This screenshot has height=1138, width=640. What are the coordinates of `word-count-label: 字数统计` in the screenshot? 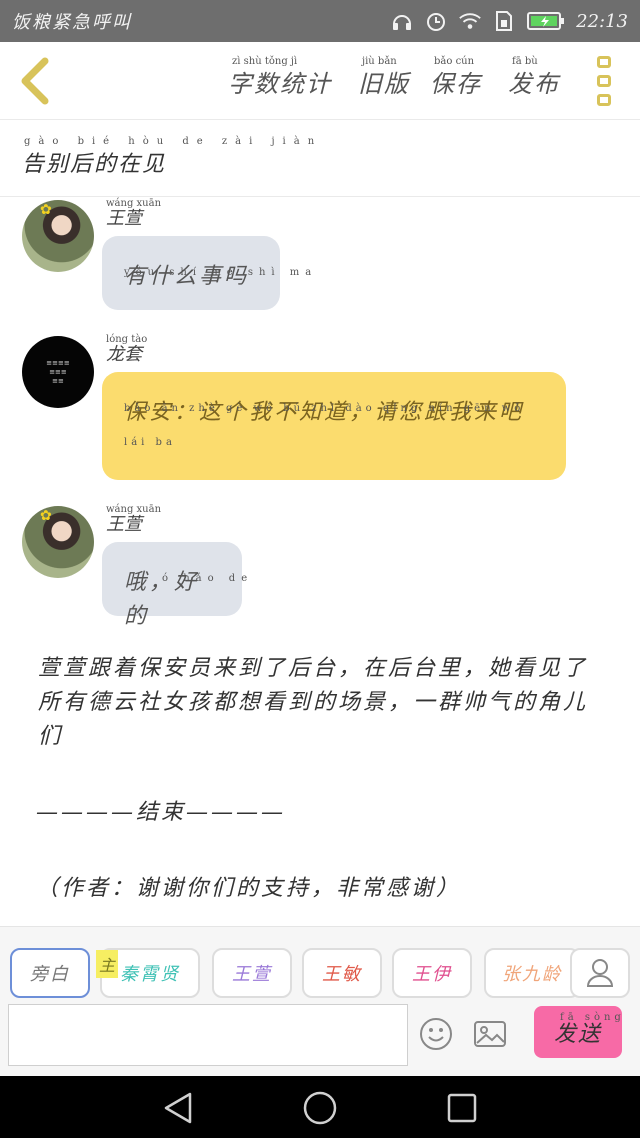 It's located at (280, 84).